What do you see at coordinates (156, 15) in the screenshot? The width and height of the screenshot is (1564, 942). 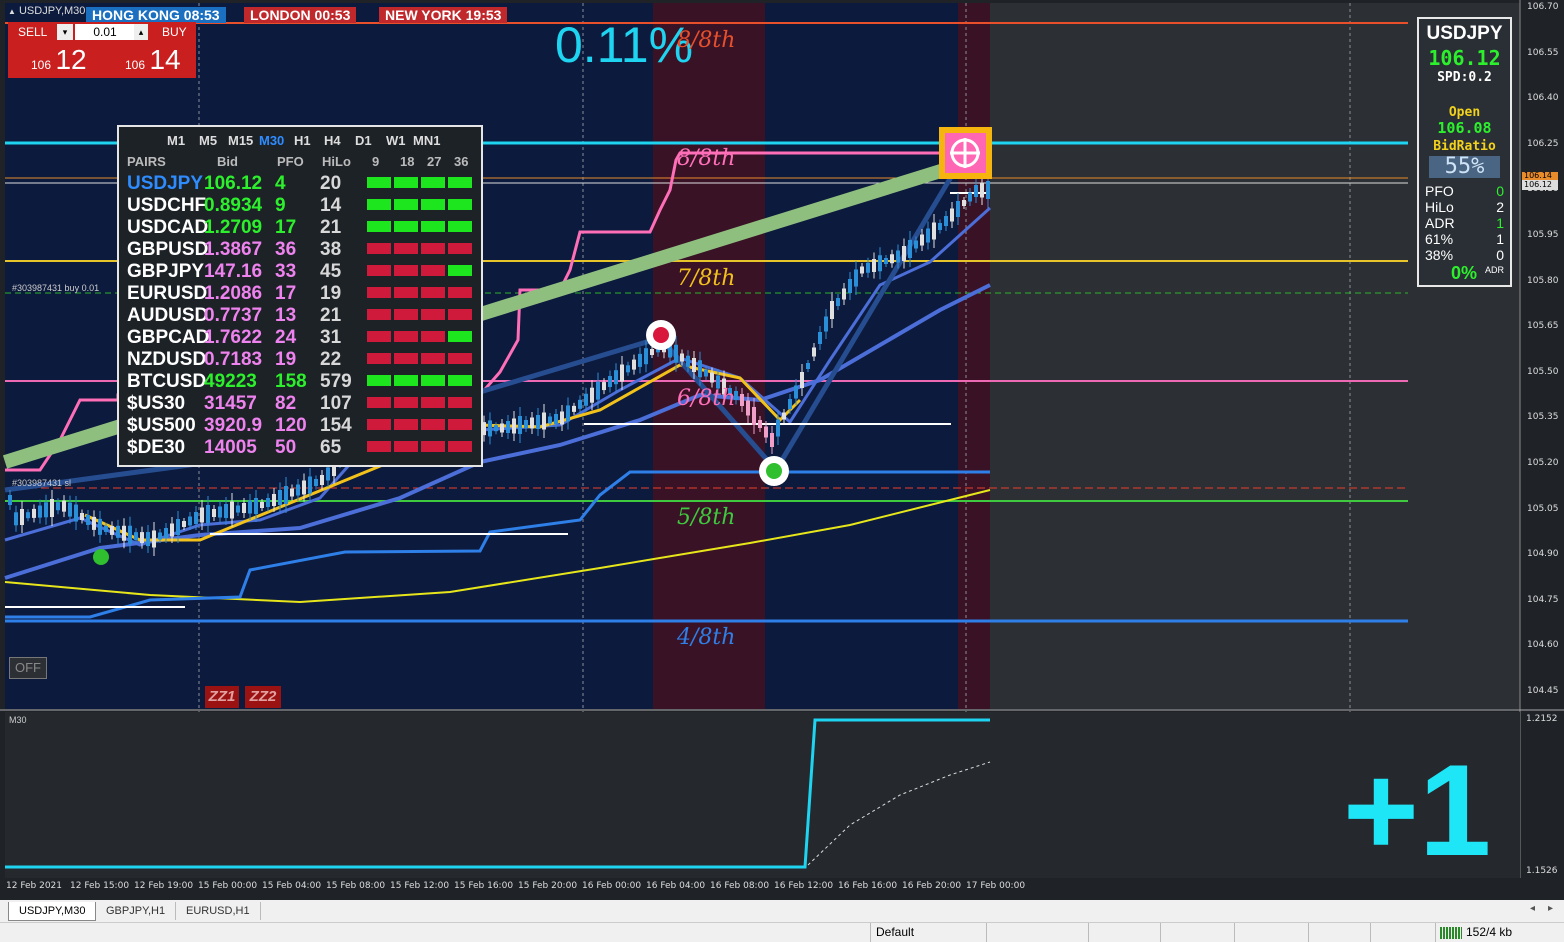 I see `session-hongkong: HONG KONG 08:53` at bounding box center [156, 15].